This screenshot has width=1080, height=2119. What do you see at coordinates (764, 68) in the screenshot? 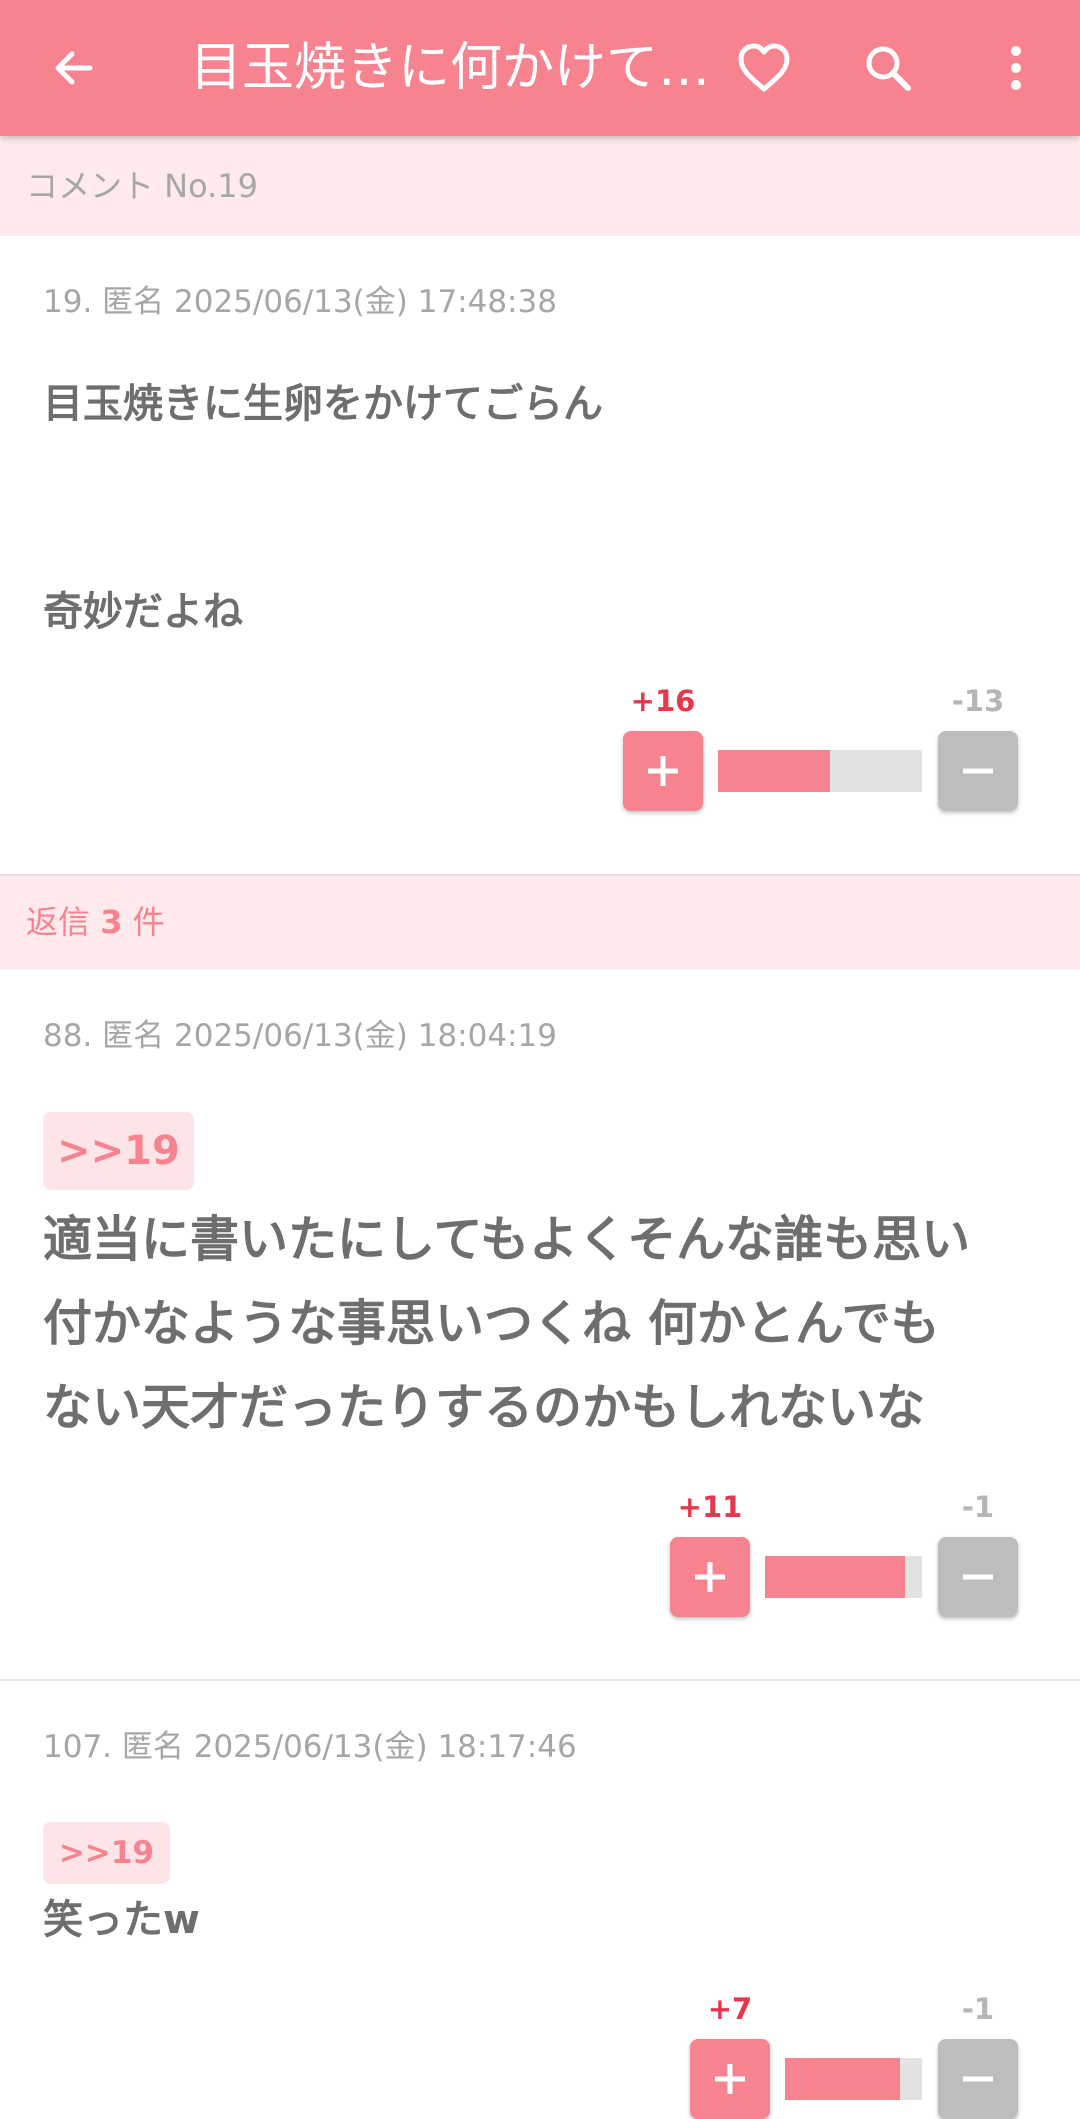
I see `heart-icon` at bounding box center [764, 68].